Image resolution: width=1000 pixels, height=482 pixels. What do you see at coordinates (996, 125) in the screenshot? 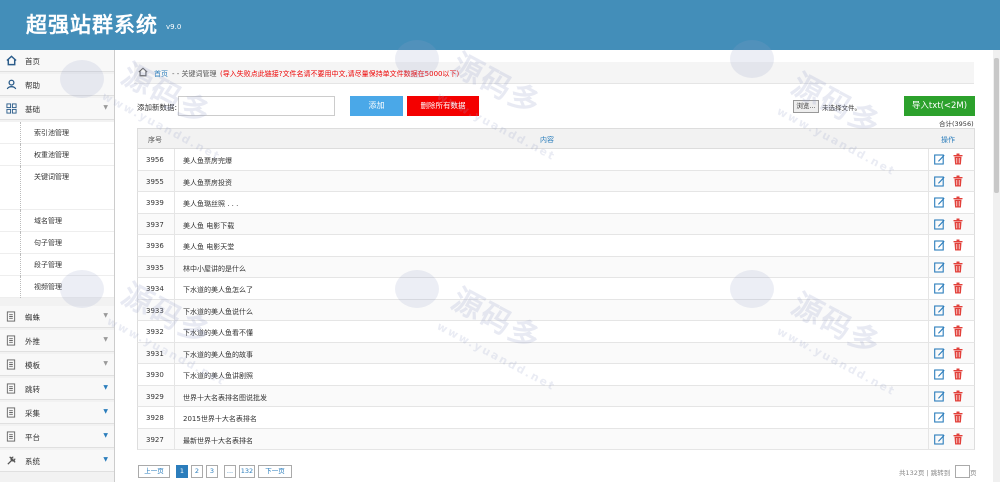
I see `scrollbar-thumb` at bounding box center [996, 125].